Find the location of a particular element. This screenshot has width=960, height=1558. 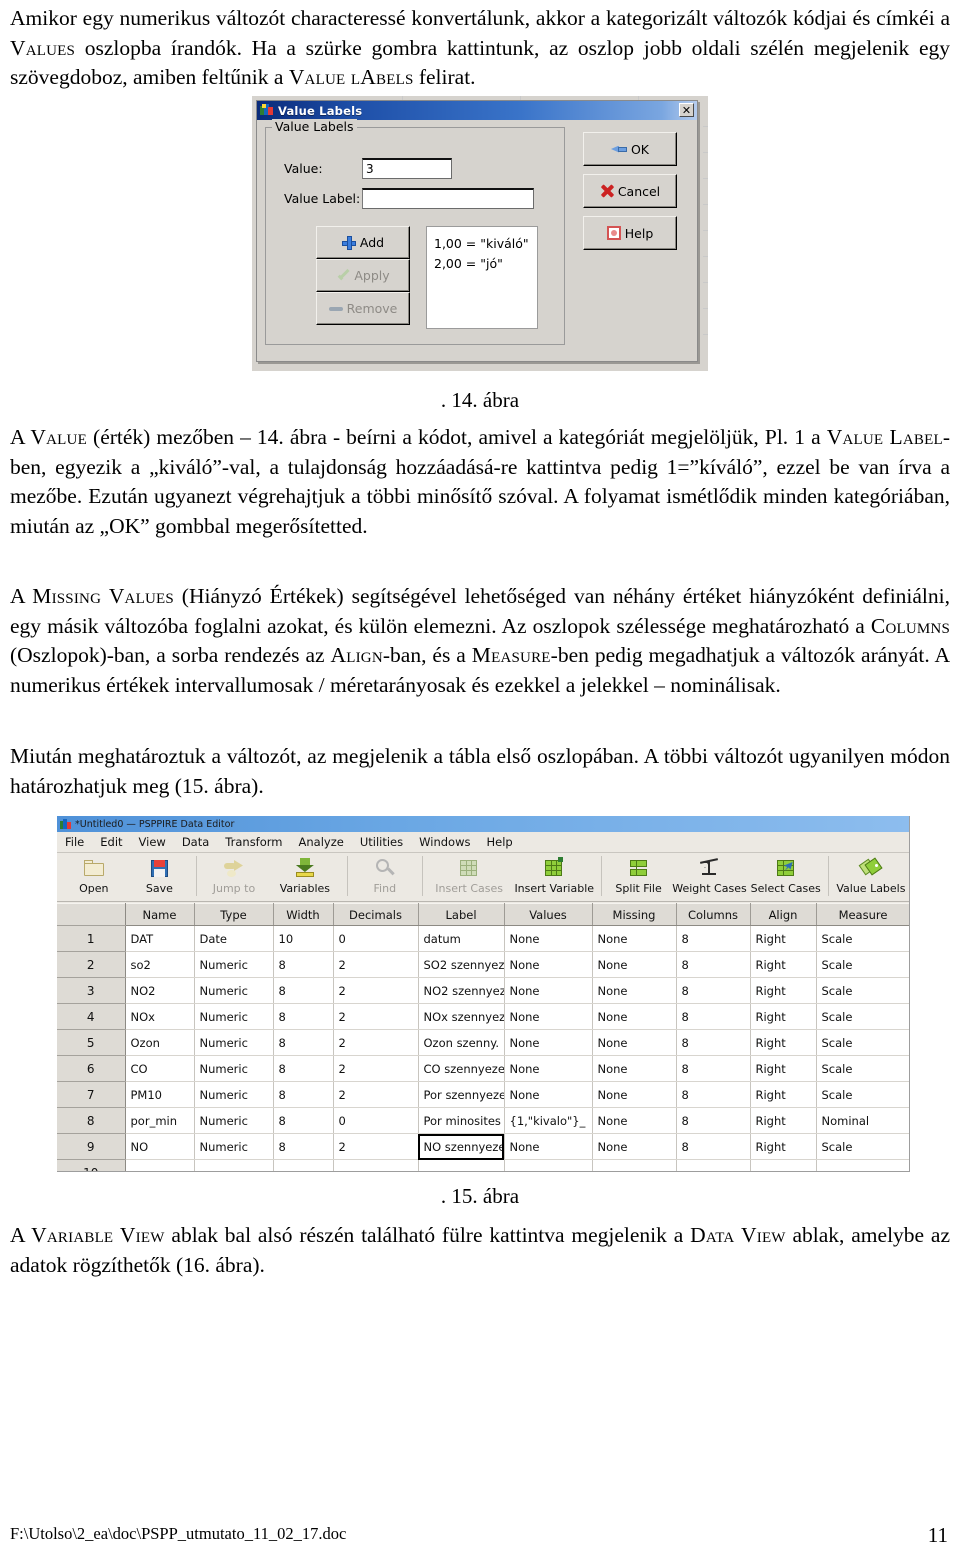

cell-missing is located at coordinates (634, 1165).